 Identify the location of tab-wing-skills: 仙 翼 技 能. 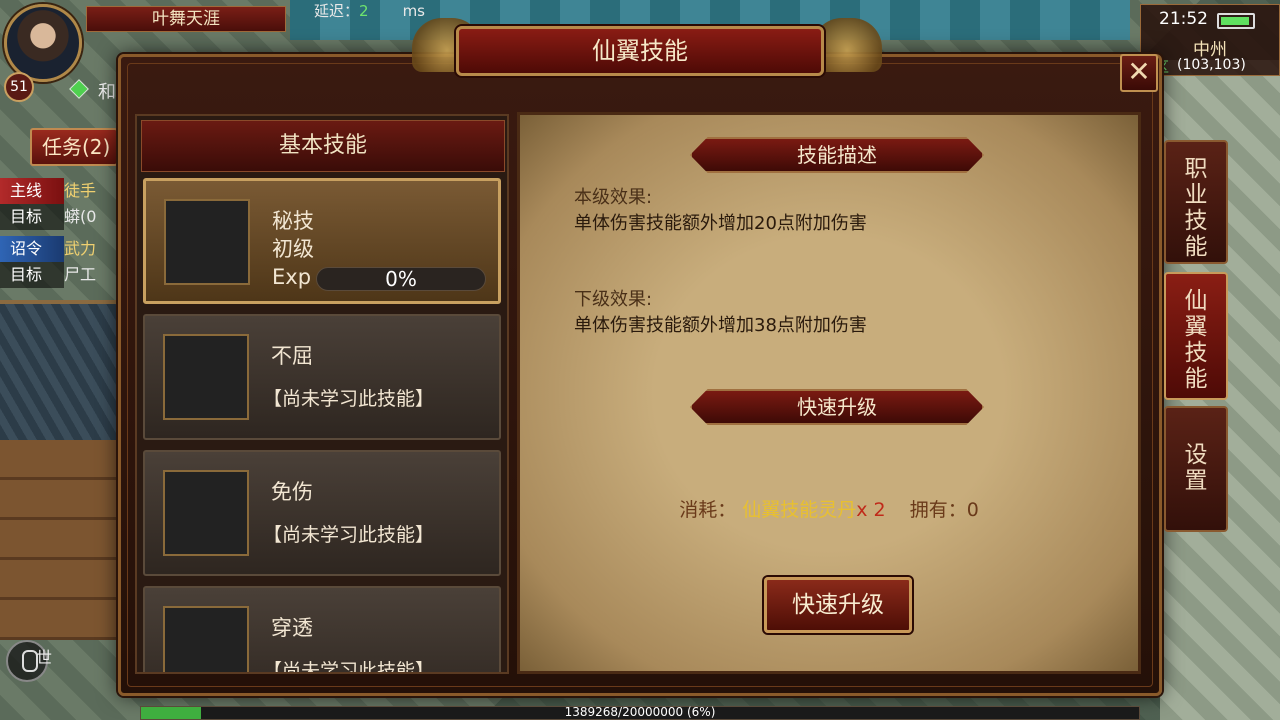
(1196, 336).